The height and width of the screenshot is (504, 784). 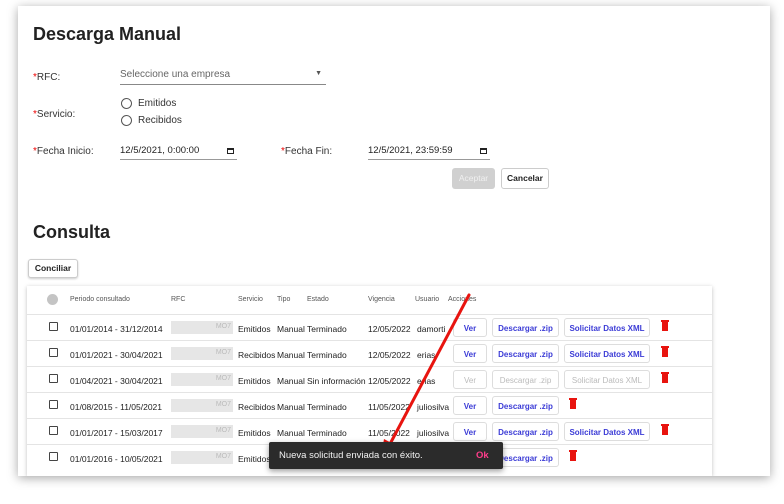 I want to click on snackbar: Nueva solicitud enviada con éxito. Ok, so click(x=386, y=455).